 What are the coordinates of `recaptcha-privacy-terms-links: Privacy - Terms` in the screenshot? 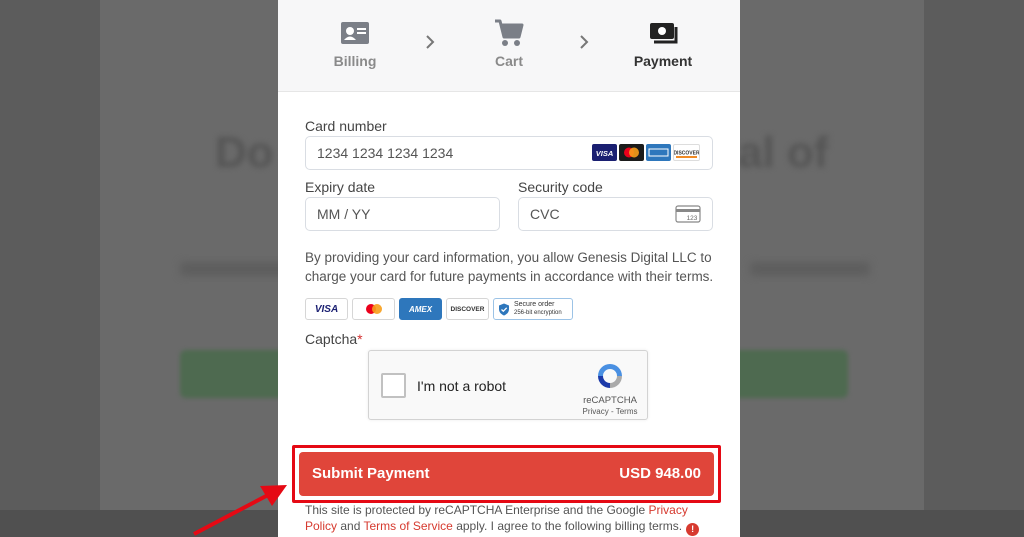 It's located at (610, 411).